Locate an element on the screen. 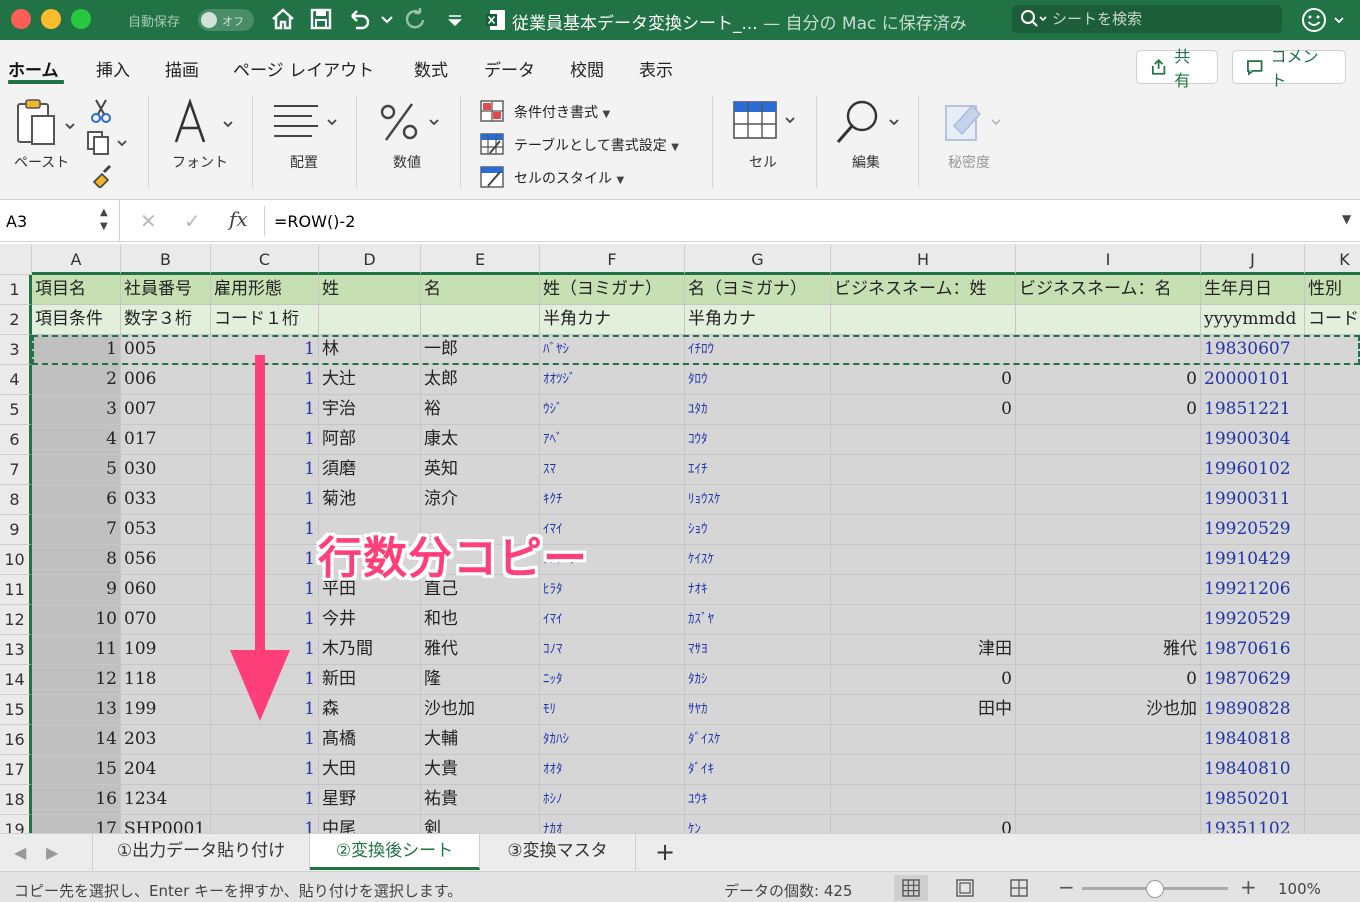 Image resolution: width=1360 pixels, height=902 pixels. name-box-input is located at coordinates (50, 221).